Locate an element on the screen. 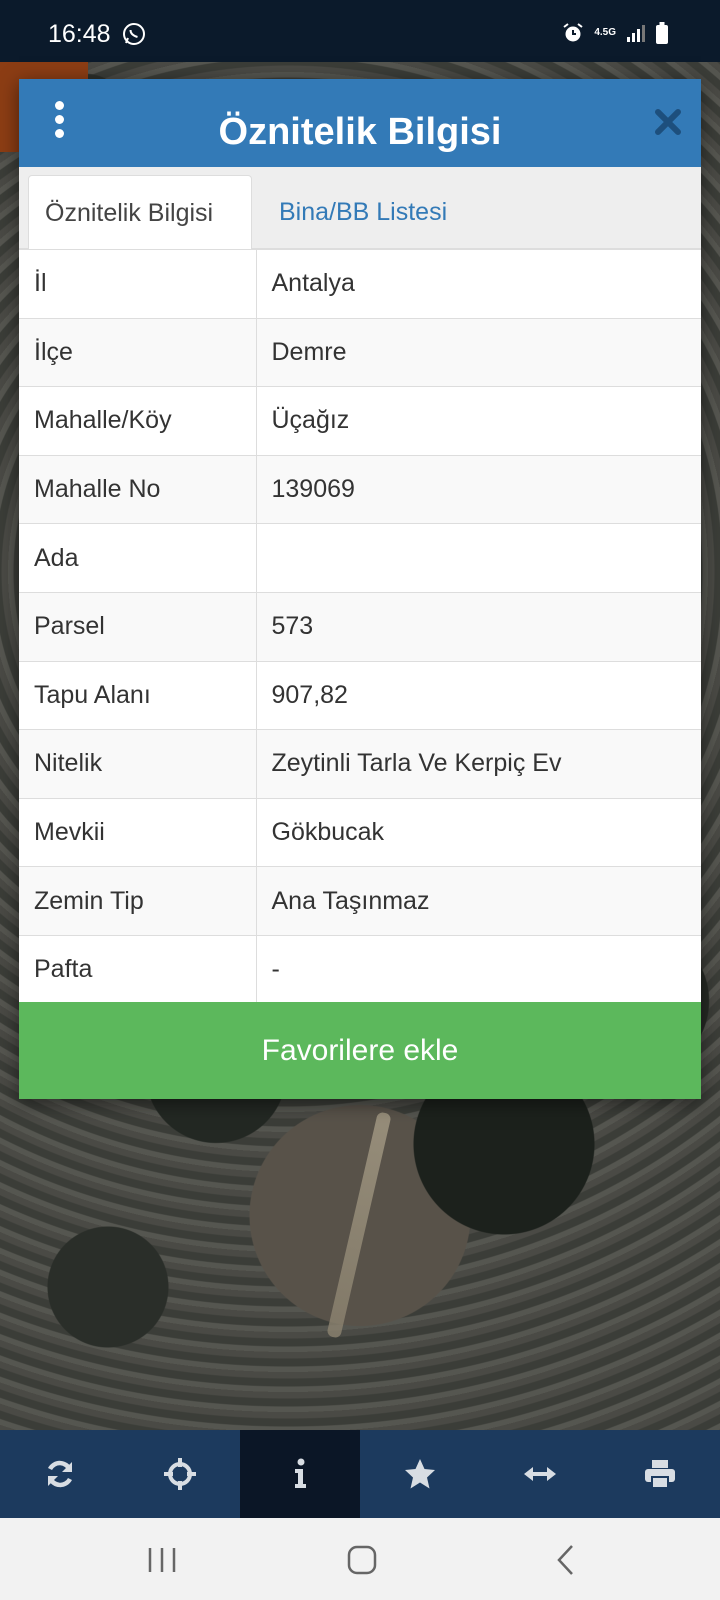 The height and width of the screenshot is (1600, 720). row-key: Tapu Alanı is located at coordinates (138, 695).